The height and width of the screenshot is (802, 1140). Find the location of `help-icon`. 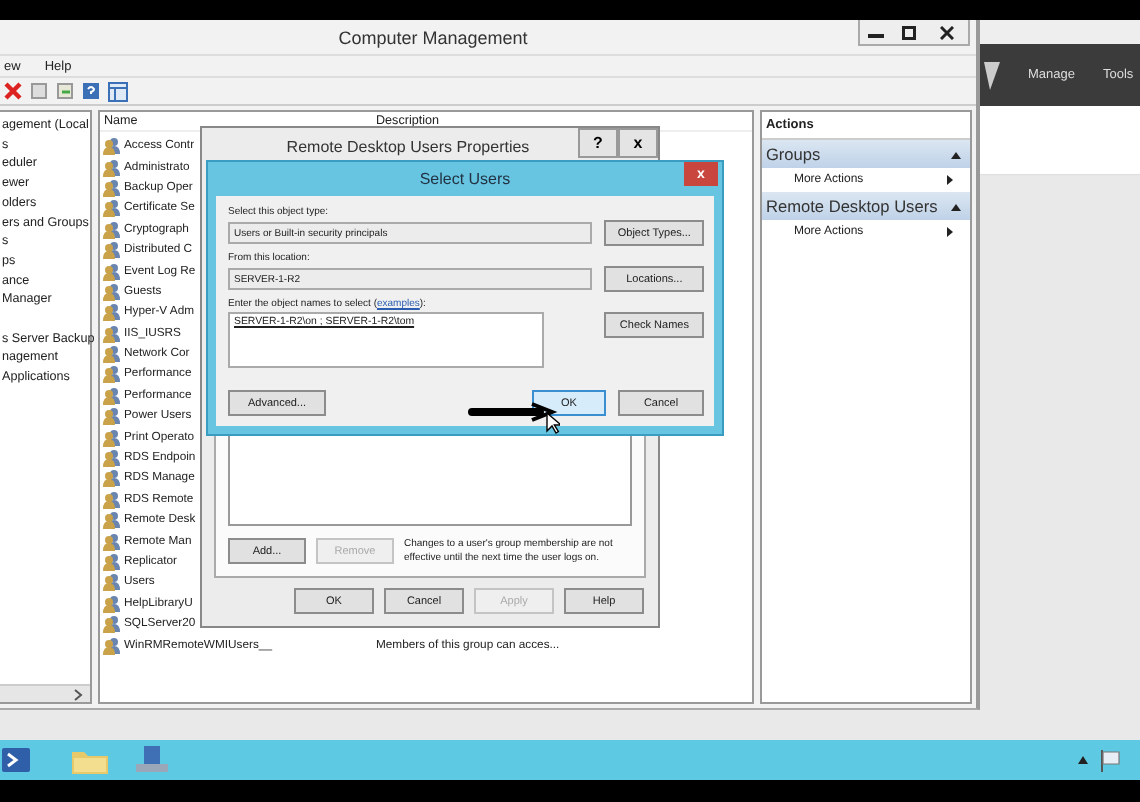

help-icon is located at coordinates (91, 91).